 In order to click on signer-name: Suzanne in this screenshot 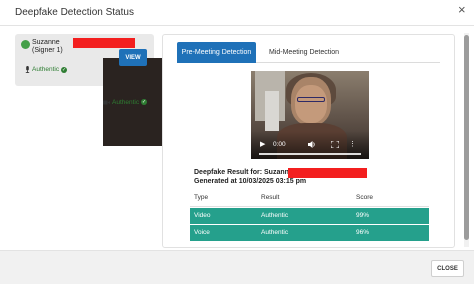, I will do `click(46, 42)`.